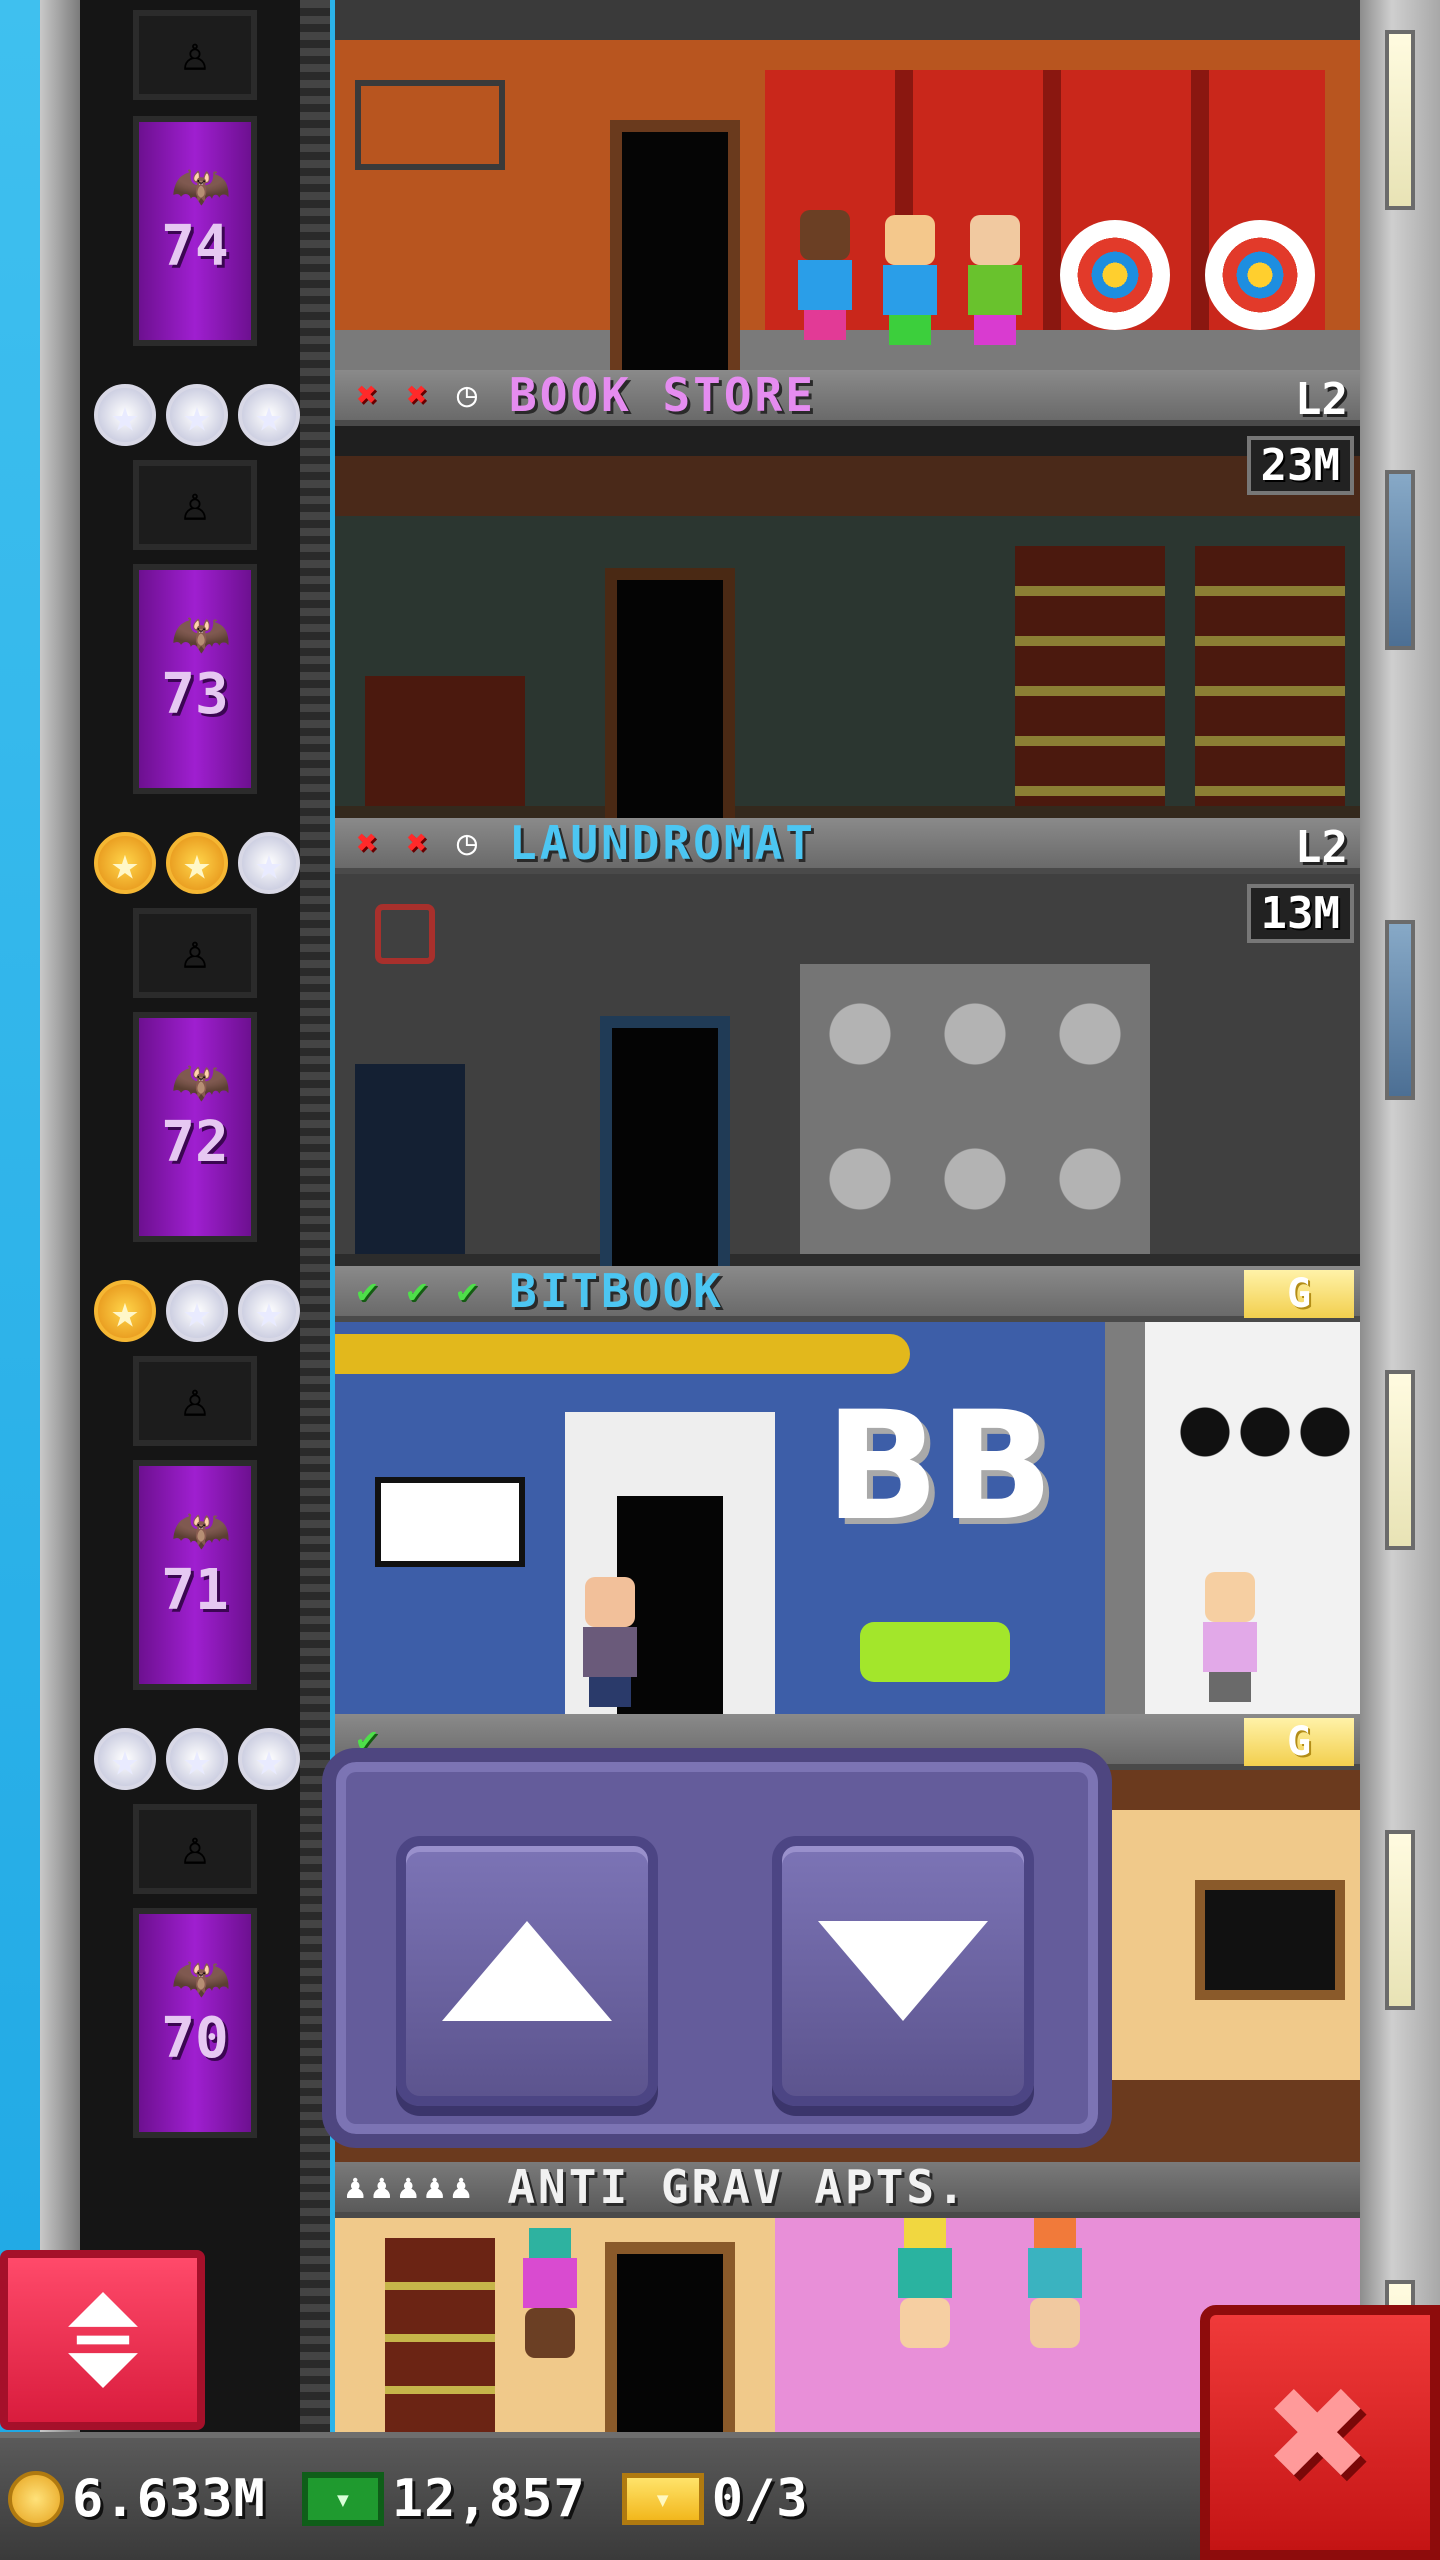 The height and width of the screenshot is (2560, 1440). I want to click on triangle-up-icon, so click(527, 1971).